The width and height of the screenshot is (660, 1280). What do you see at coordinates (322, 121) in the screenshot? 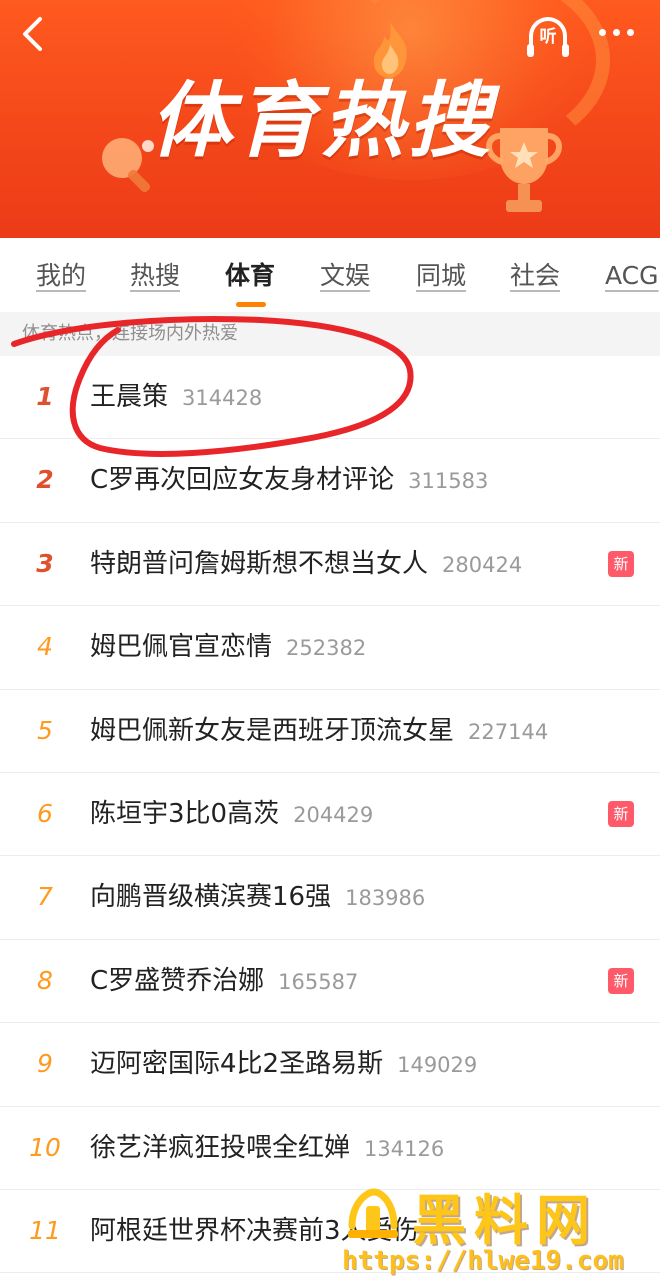
I see `page-title: 体育热搜` at bounding box center [322, 121].